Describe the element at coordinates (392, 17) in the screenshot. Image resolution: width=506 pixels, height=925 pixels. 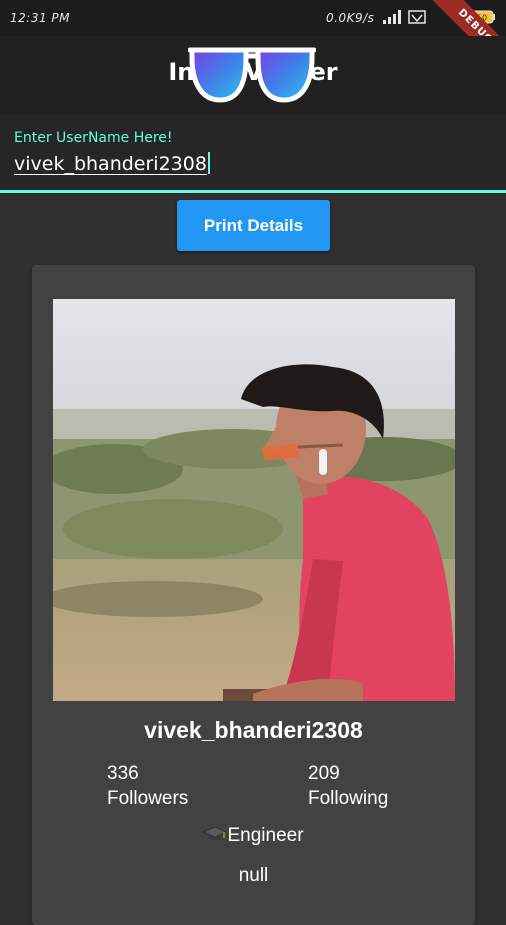
I see `signal-icon` at that location.